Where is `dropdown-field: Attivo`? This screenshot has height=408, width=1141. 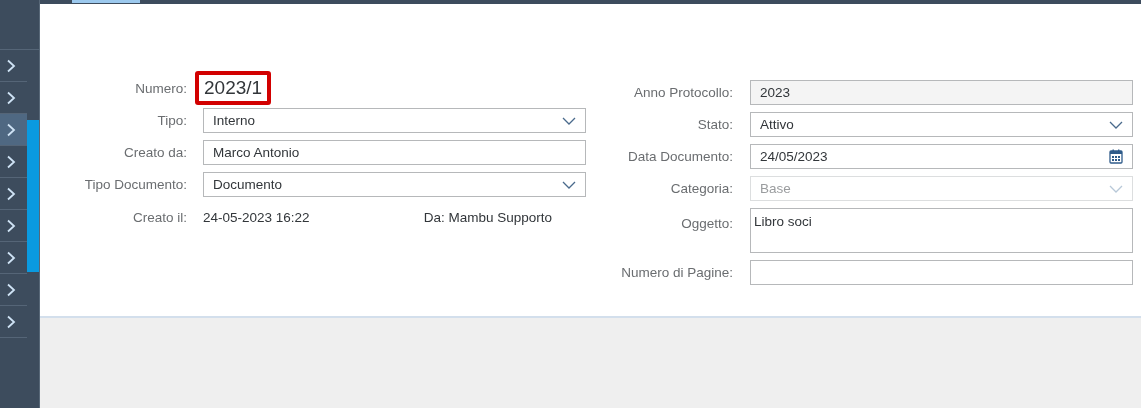 dropdown-field: Attivo is located at coordinates (941, 124).